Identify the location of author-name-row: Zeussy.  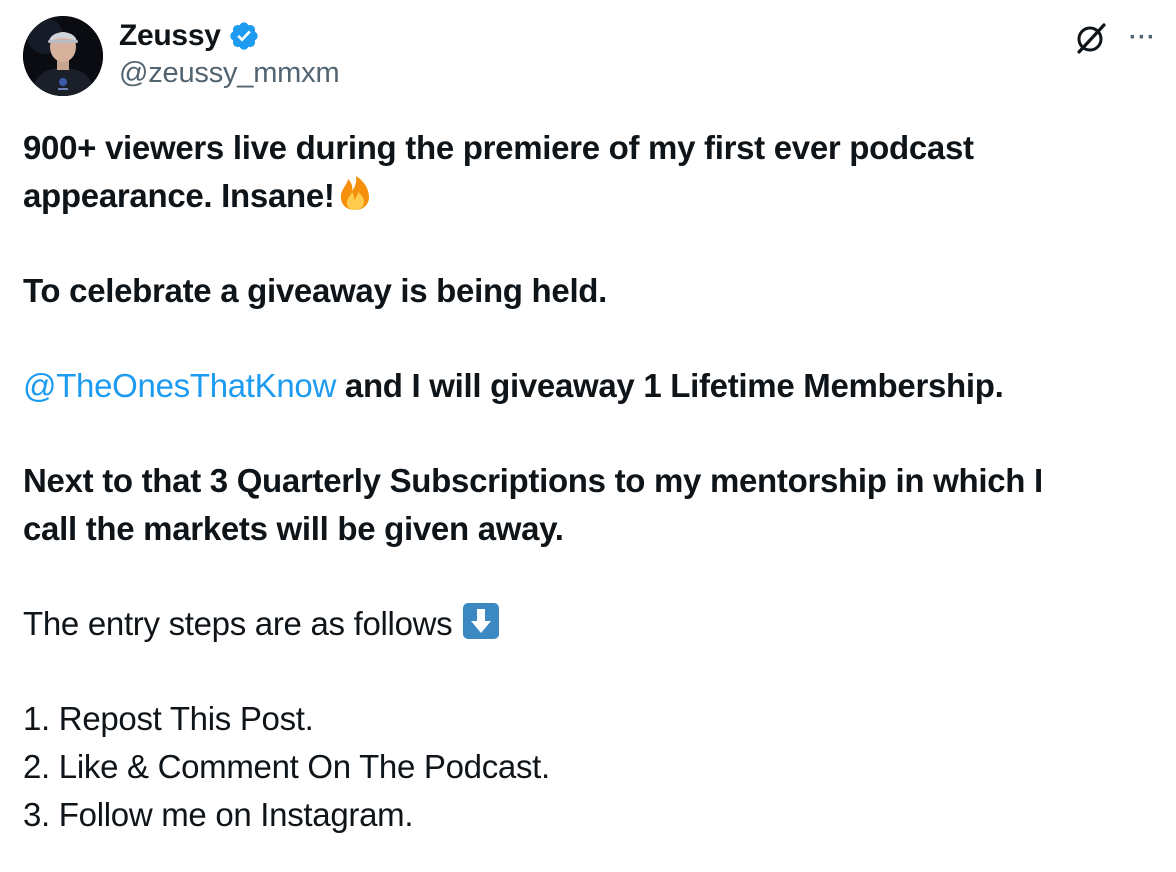
(189, 36).